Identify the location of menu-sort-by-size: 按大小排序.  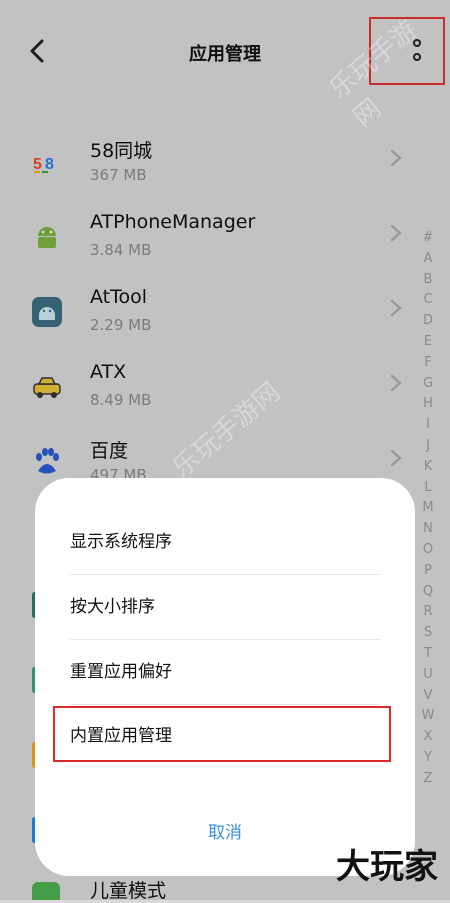
(225, 607).